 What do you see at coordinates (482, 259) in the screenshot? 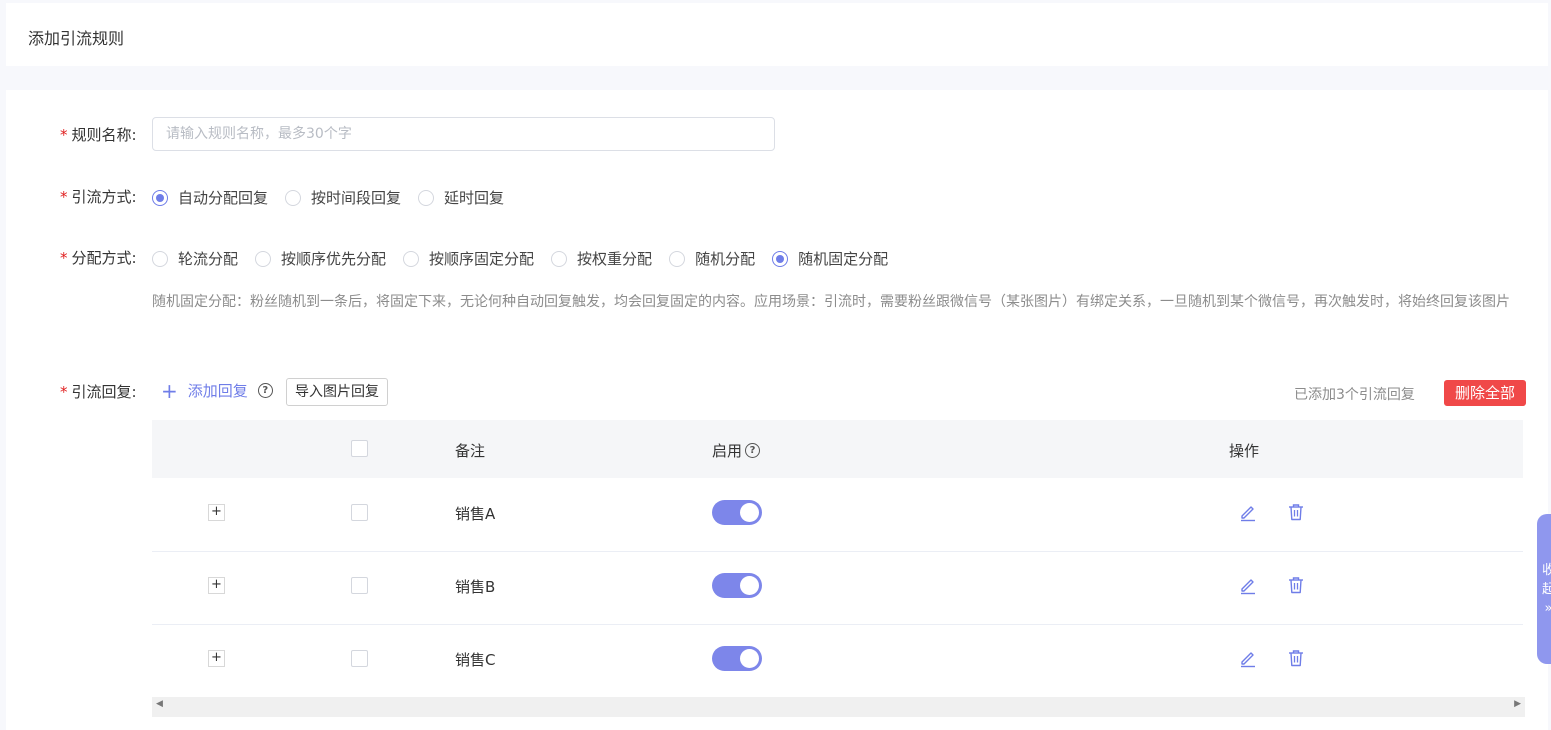
I see `radio-label: 按顺序固定分配` at bounding box center [482, 259].